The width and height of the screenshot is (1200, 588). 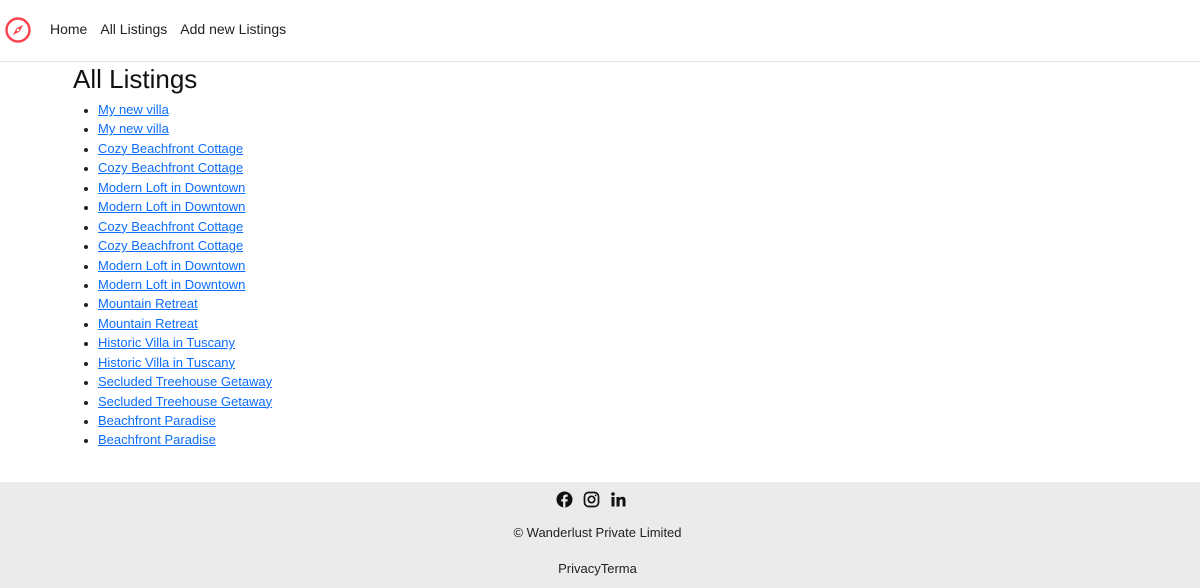 I want to click on nav-all-listings-link: All Listings, so click(x=133, y=29).